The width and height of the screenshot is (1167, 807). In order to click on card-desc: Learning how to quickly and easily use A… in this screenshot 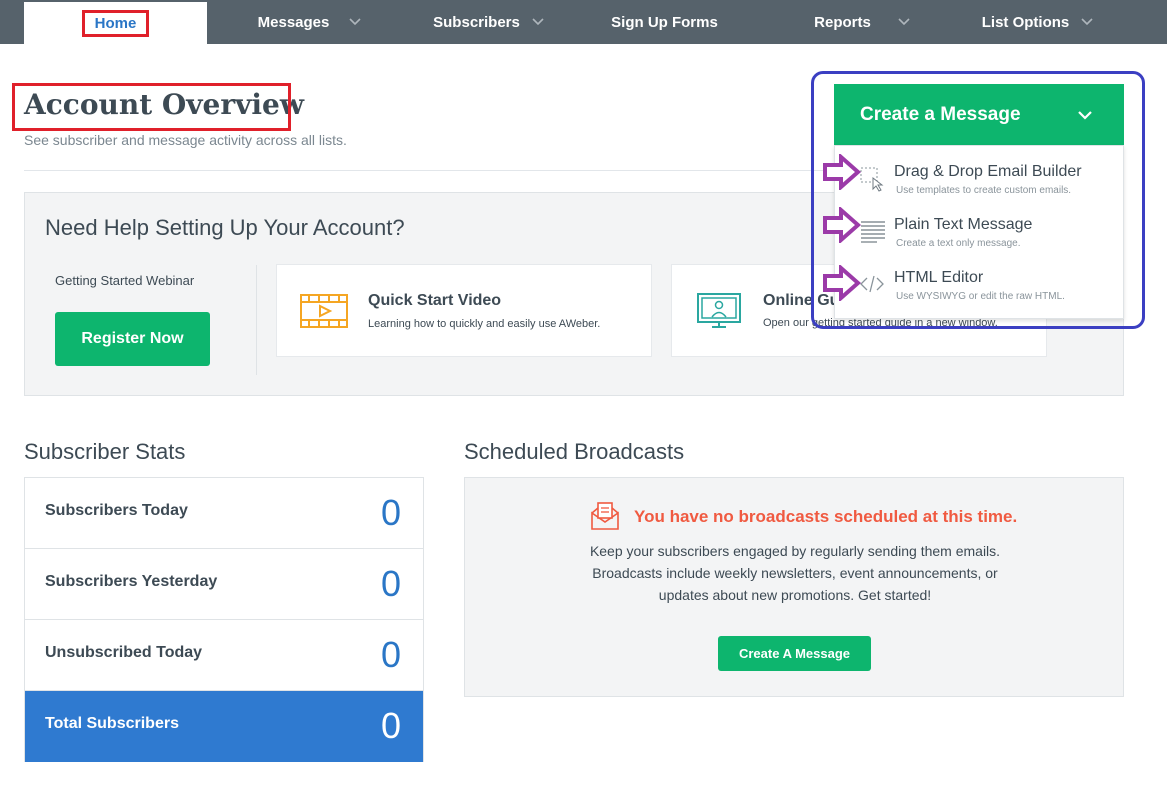, I will do `click(484, 324)`.